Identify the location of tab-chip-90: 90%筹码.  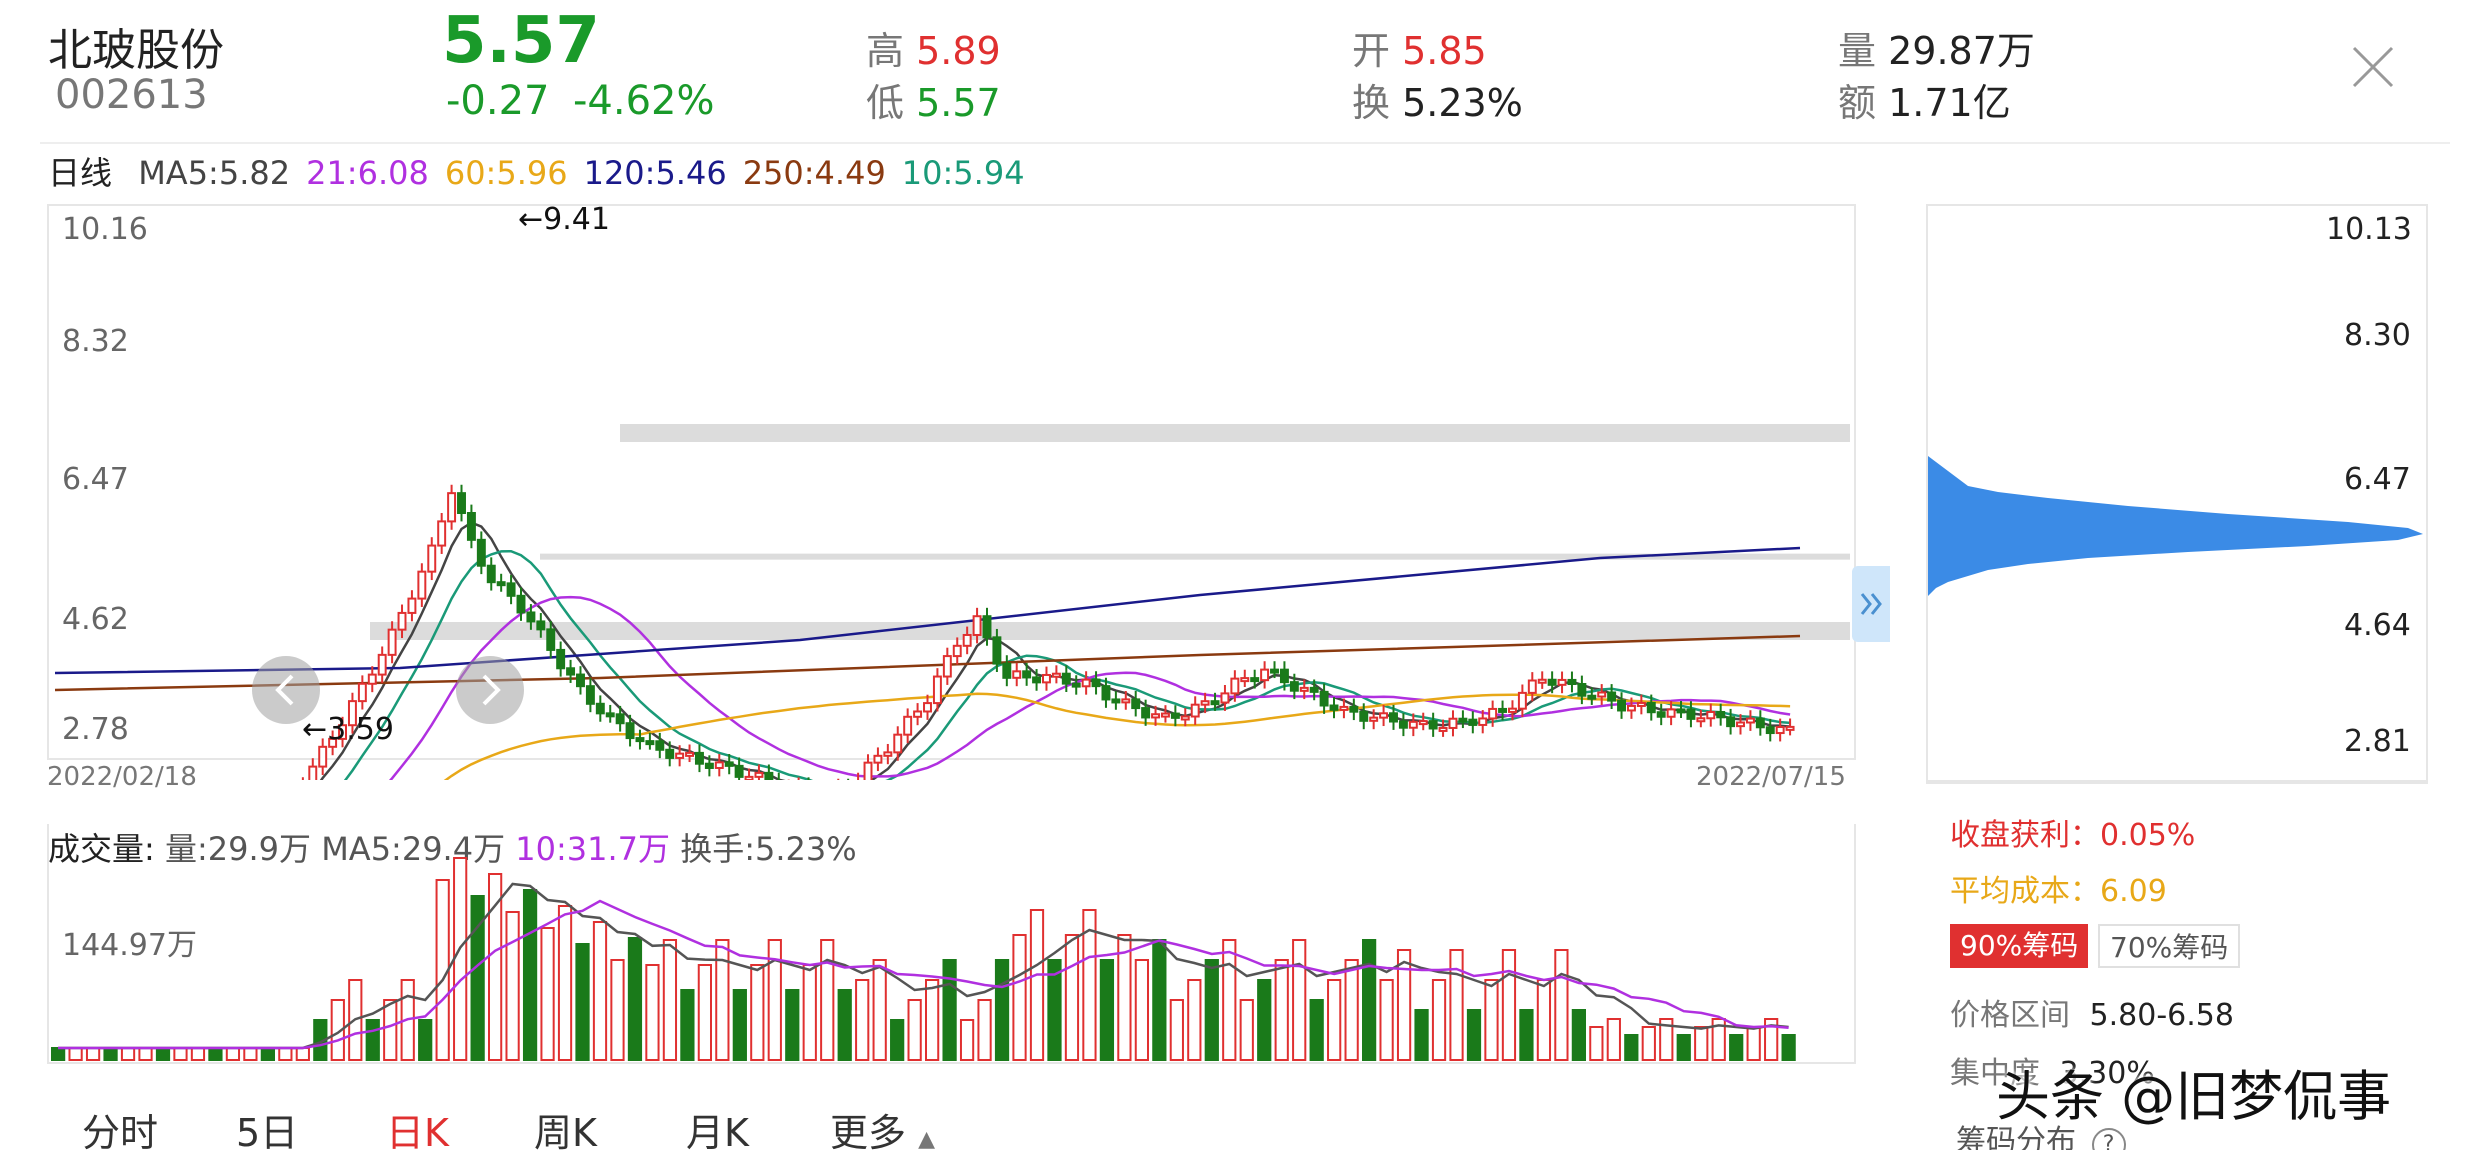
(2019, 946).